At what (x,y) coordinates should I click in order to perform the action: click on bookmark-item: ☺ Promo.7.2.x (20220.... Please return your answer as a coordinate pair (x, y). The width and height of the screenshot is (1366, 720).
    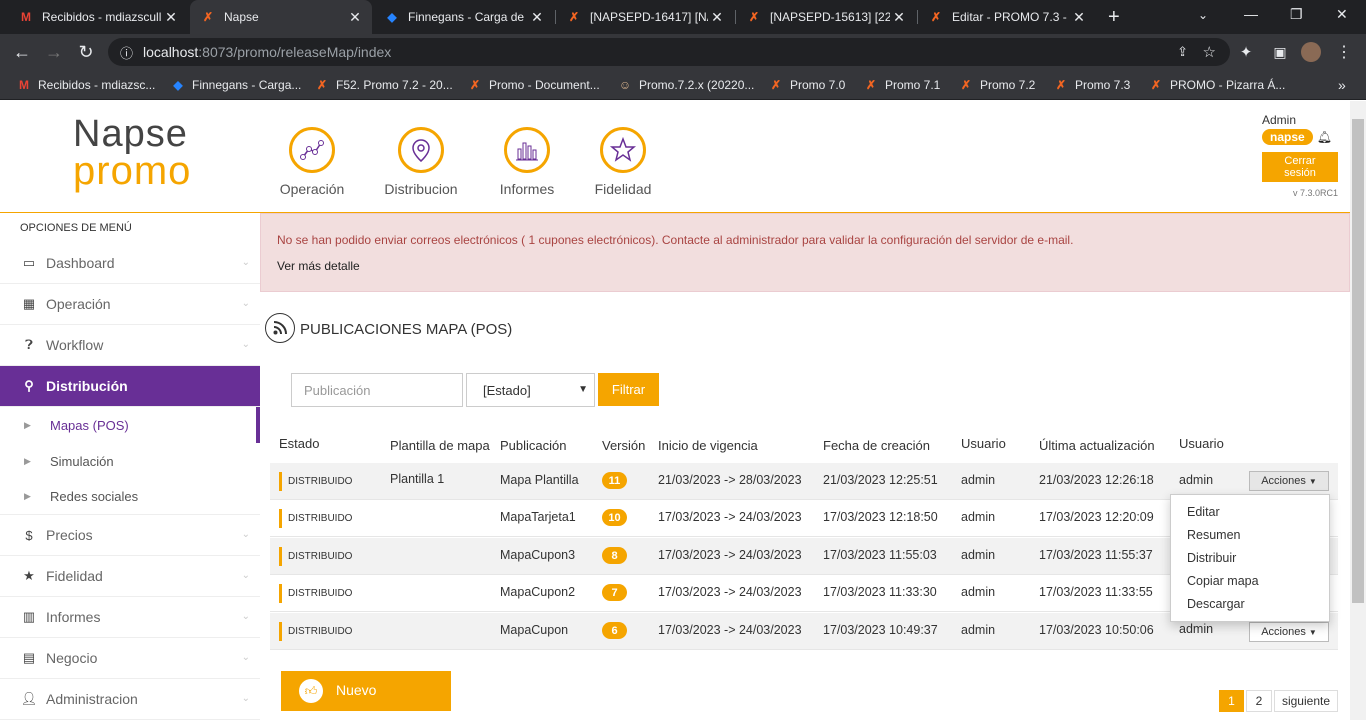
    Looking at the image, I should click on (686, 85).